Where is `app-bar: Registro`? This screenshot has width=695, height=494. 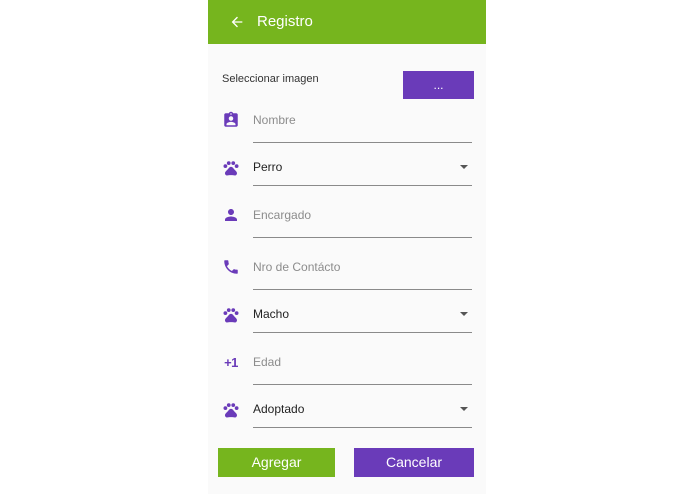
app-bar: Registro is located at coordinates (347, 22).